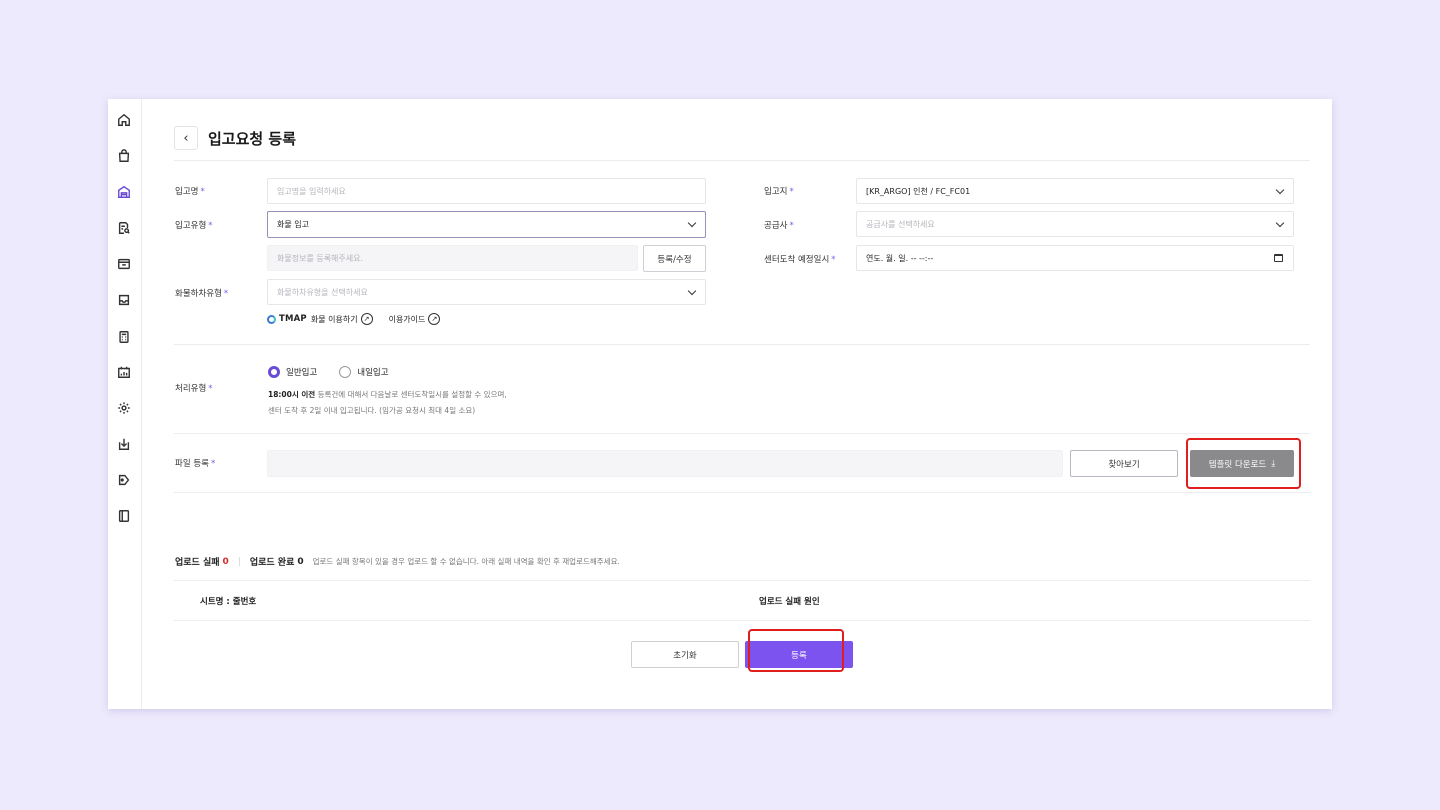 This screenshot has height=810, width=1440. Describe the element at coordinates (292, 372) in the screenshot. I see `radio-general-inbound: 일반입고` at that location.